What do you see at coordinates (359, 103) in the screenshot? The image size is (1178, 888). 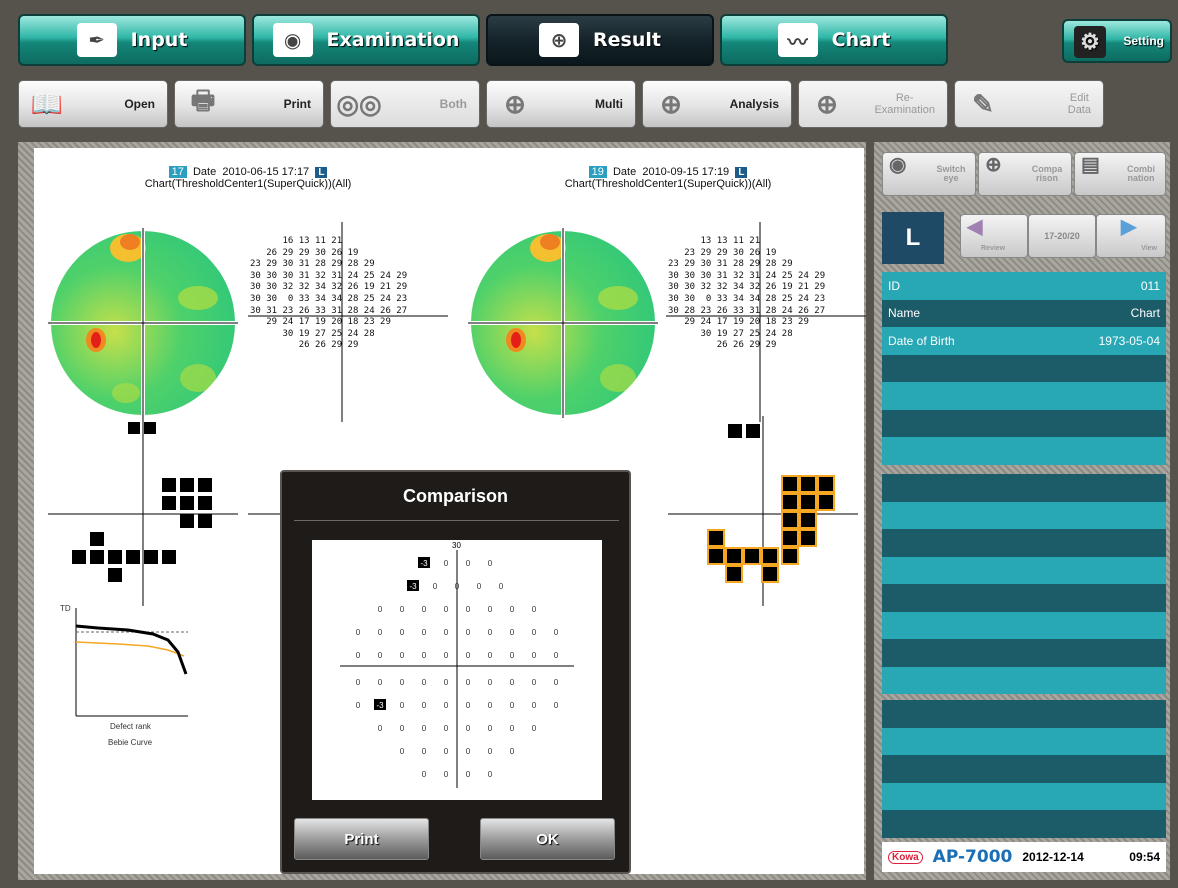 I see `both-eyes-icon: ◎◎` at bounding box center [359, 103].